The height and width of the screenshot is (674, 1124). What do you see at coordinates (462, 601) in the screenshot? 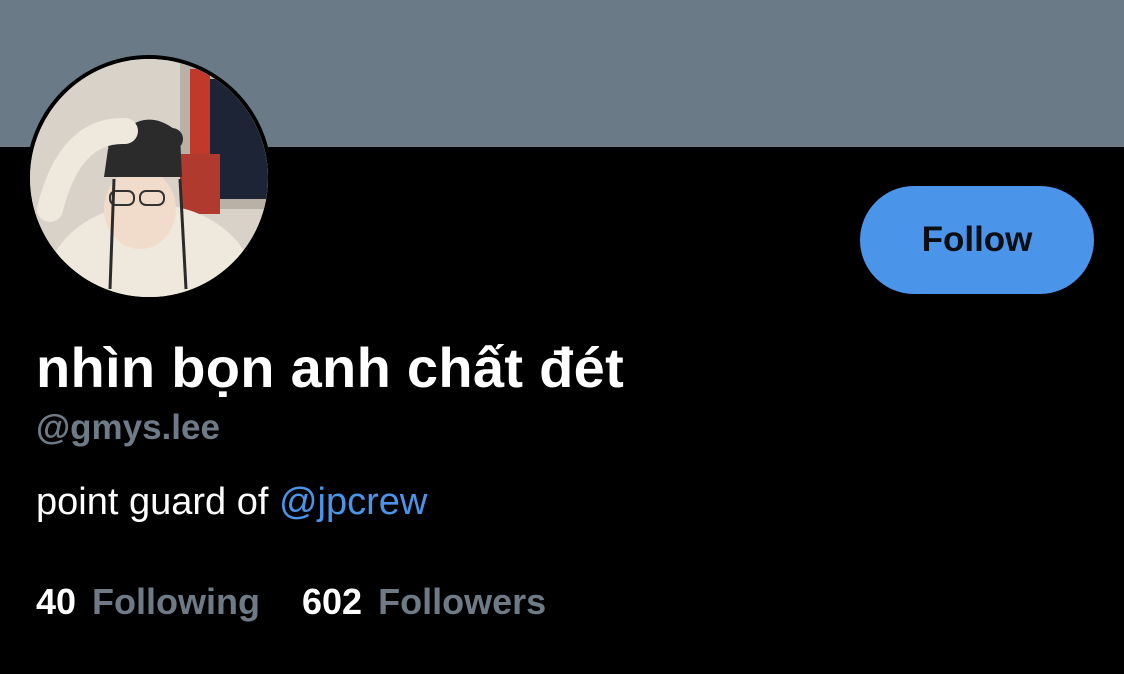
I see `followers-label: Followers` at bounding box center [462, 601].